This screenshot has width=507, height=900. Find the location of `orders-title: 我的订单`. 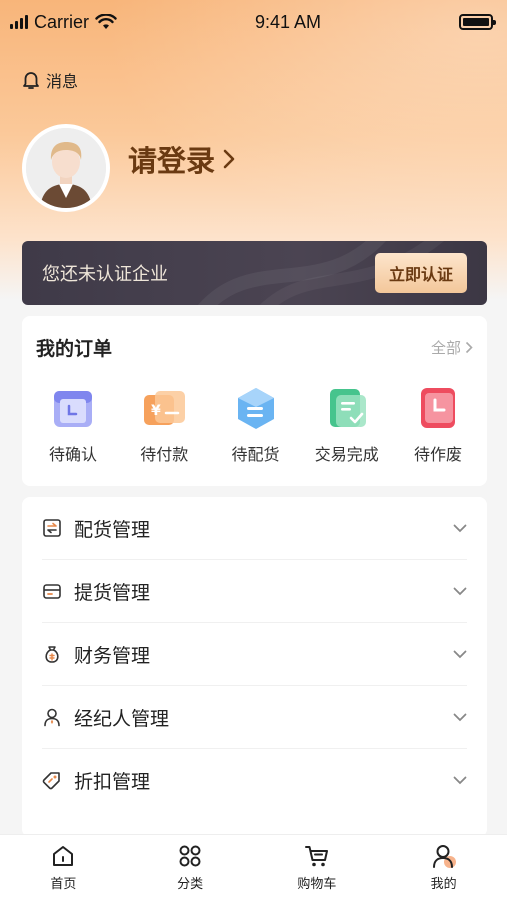

orders-title: 我的订单 is located at coordinates (74, 349).